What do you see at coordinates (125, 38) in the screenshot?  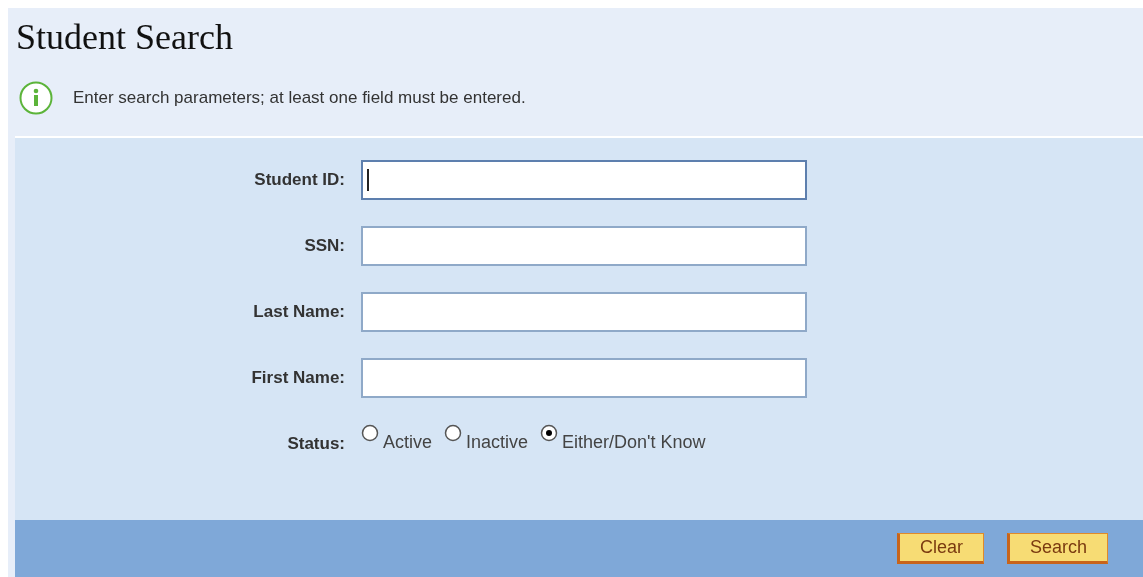 I see `page-title: Student Search` at bounding box center [125, 38].